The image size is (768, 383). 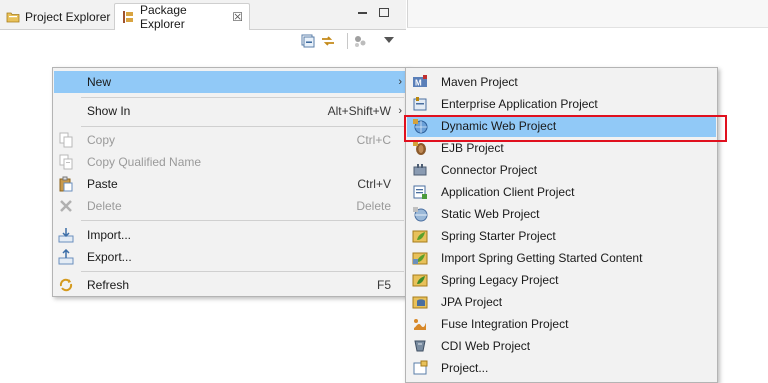 I want to click on app-client-project-icon, so click(x=420, y=192).